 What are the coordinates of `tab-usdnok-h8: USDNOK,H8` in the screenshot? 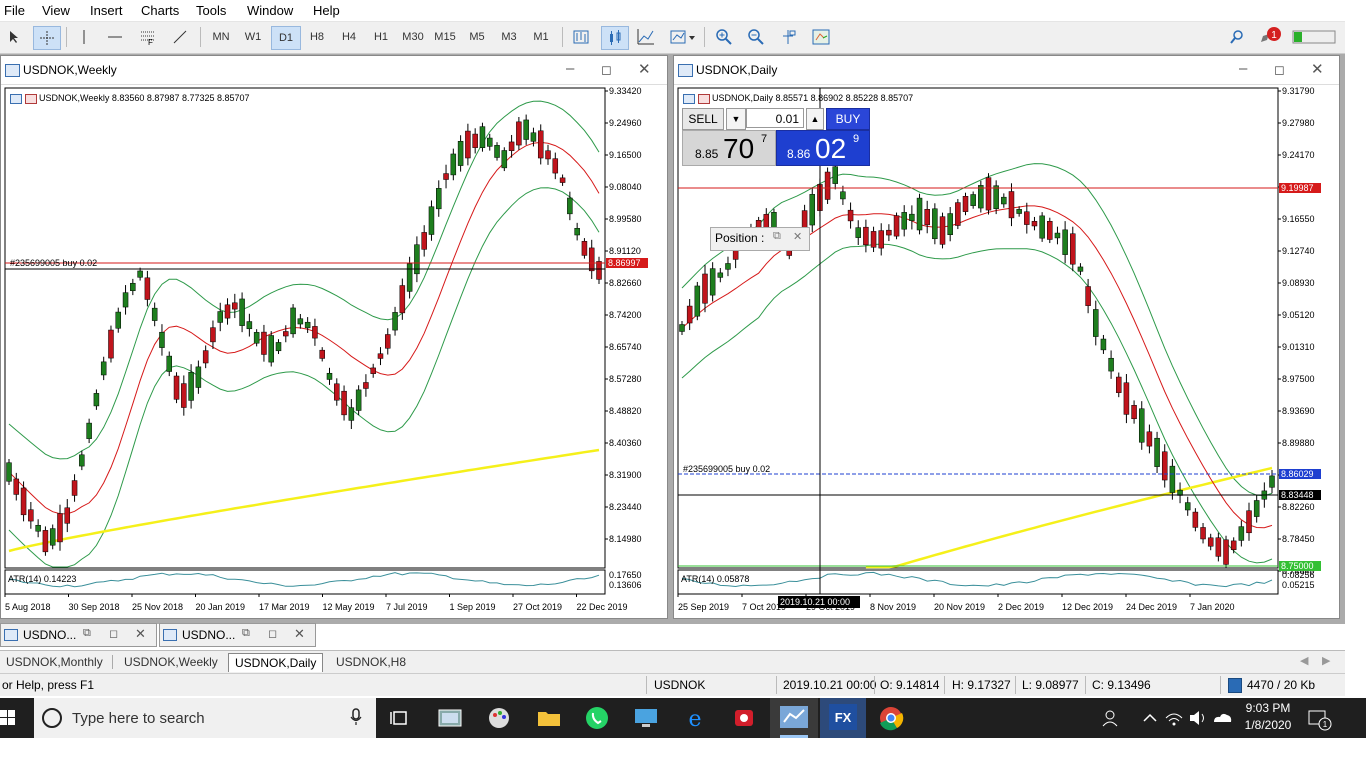 It's located at (371, 662).